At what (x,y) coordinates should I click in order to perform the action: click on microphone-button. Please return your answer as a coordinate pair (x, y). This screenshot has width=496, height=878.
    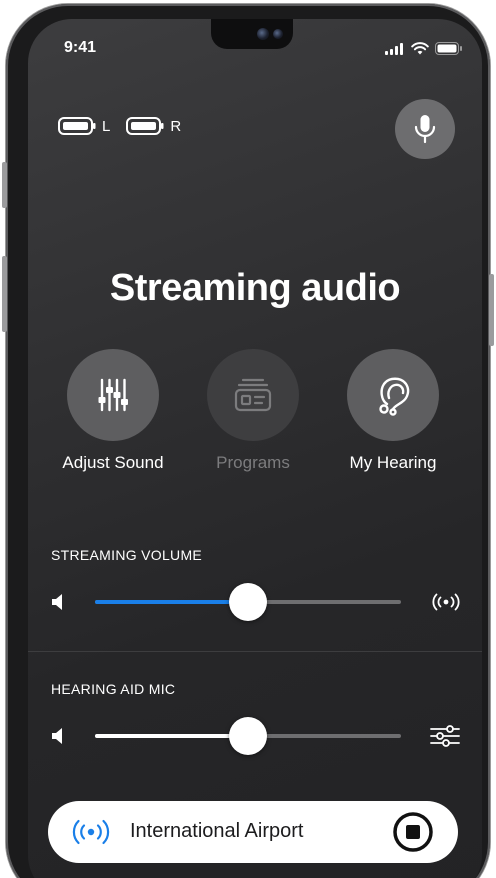
    Looking at the image, I should click on (425, 129).